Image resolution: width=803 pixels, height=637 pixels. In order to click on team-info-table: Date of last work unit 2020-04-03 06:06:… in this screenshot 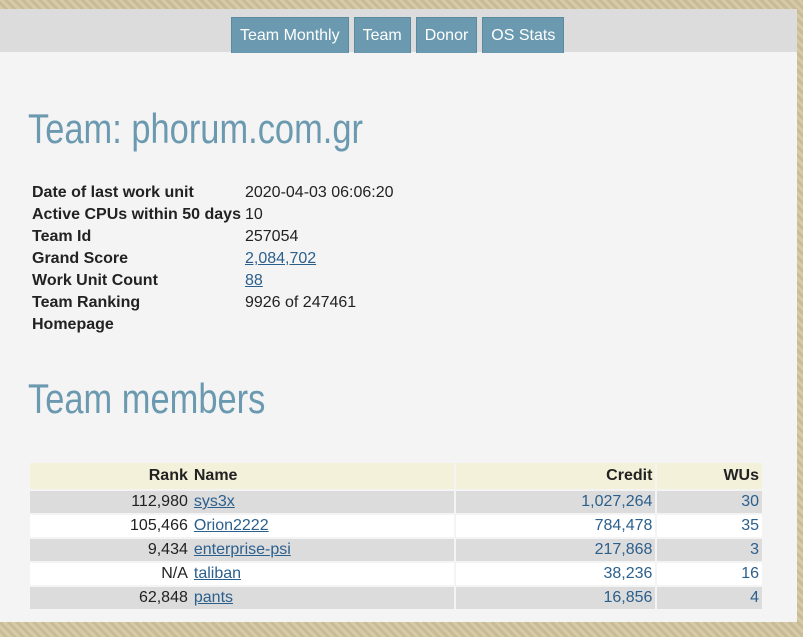, I will do `click(213, 259)`.